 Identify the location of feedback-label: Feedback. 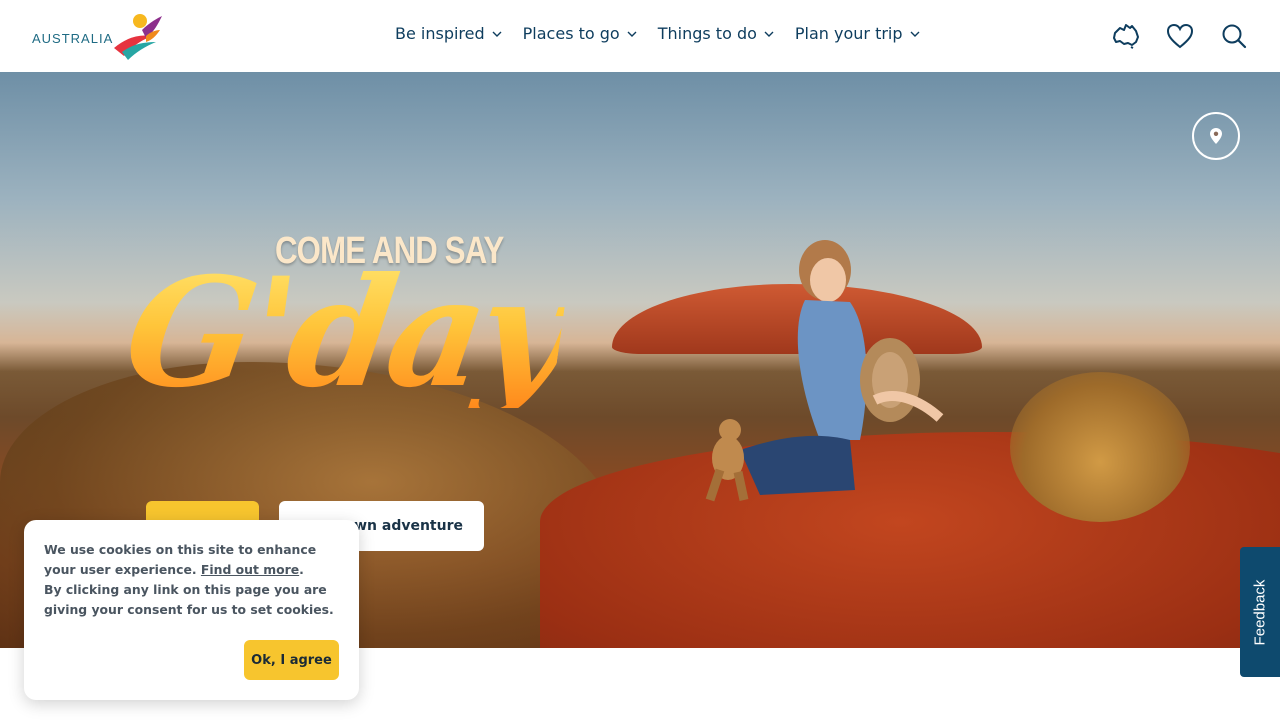
(1260, 612).